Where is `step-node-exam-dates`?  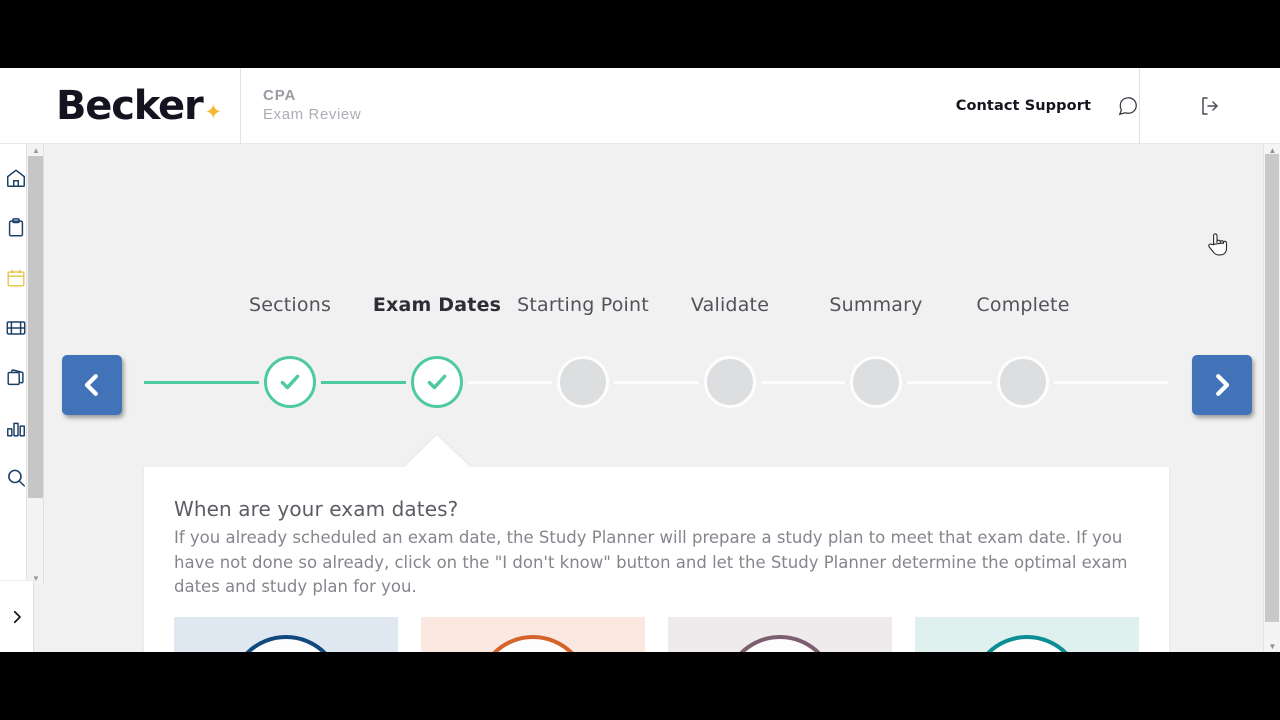 step-node-exam-dates is located at coordinates (437, 382).